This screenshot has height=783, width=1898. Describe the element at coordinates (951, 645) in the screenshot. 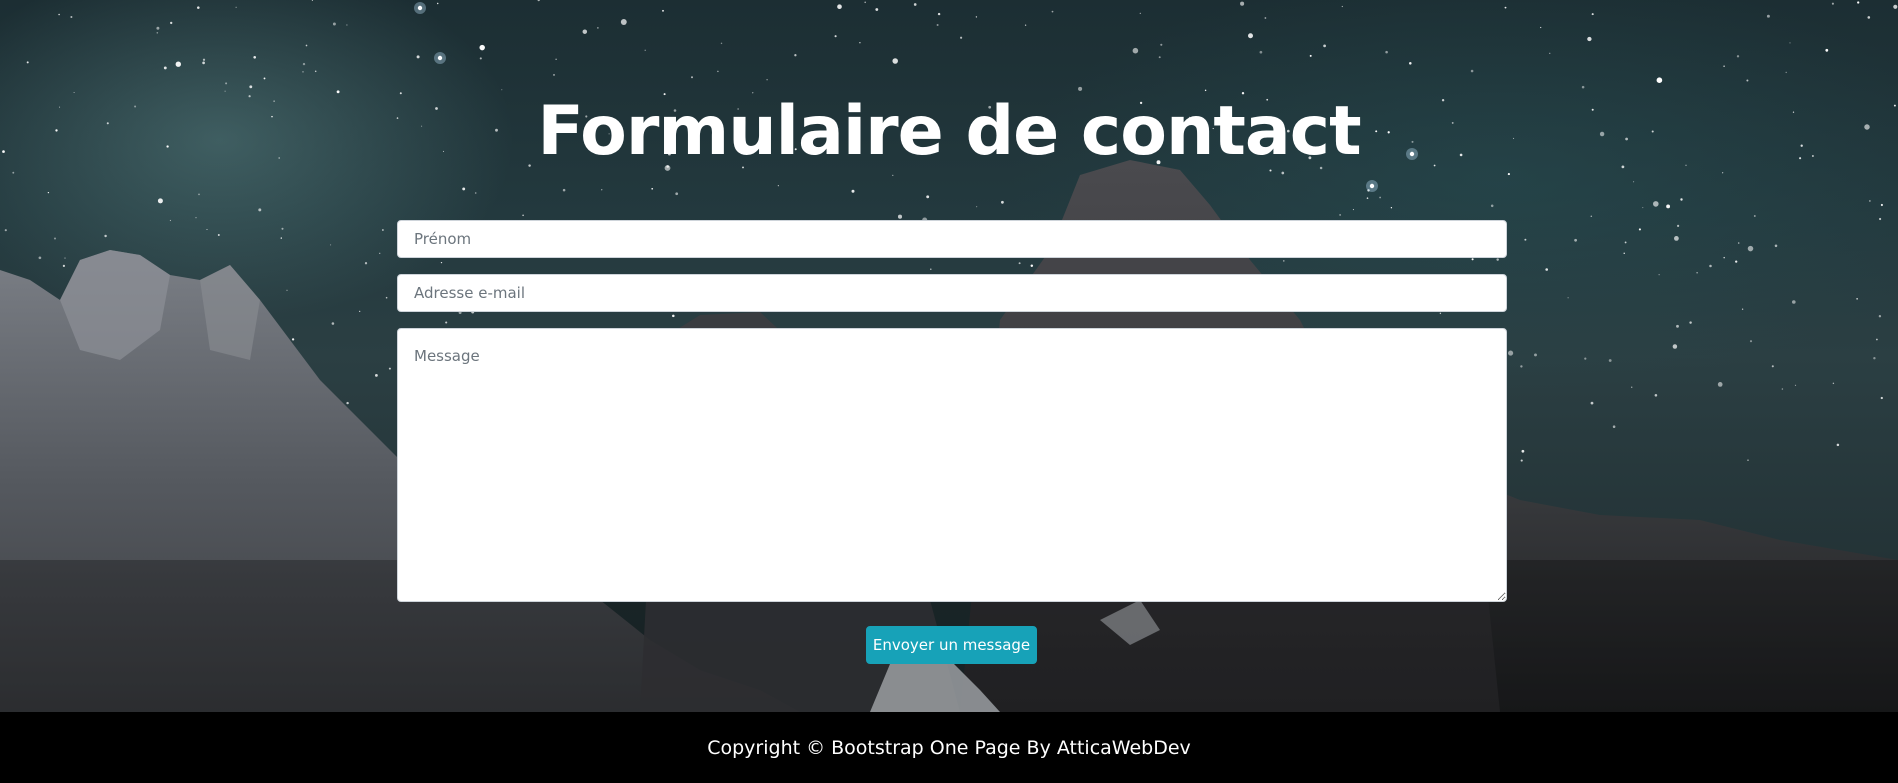

I see `send-message-button: Envoyer un message` at that location.